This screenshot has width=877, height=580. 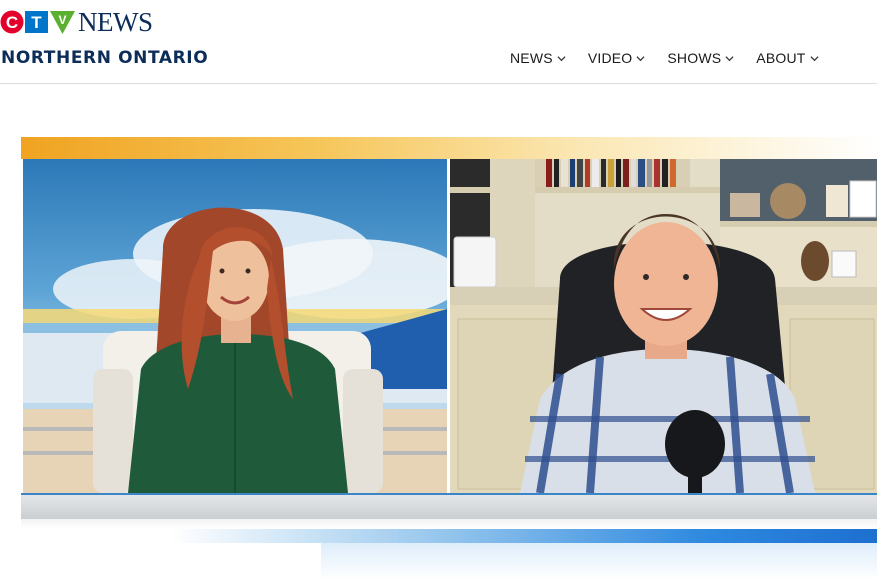 I want to click on header-divider, so click(x=438, y=83).